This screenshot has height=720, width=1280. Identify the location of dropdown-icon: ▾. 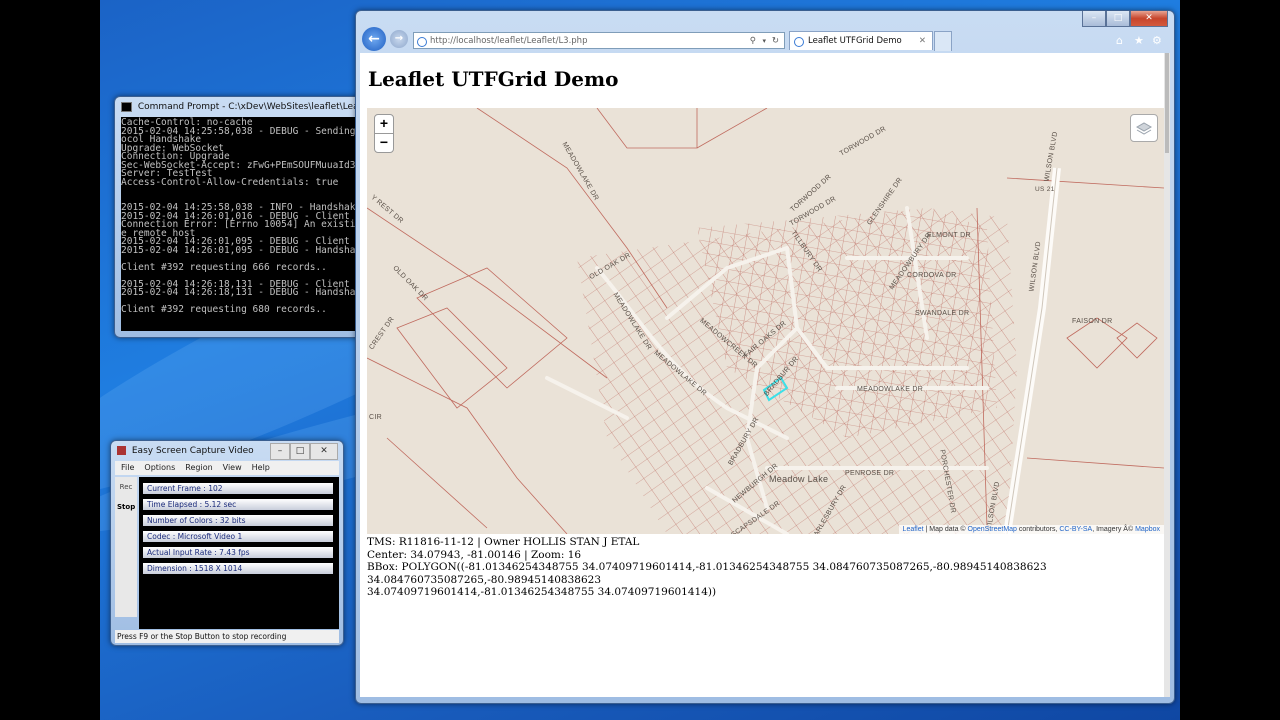
(764, 41).